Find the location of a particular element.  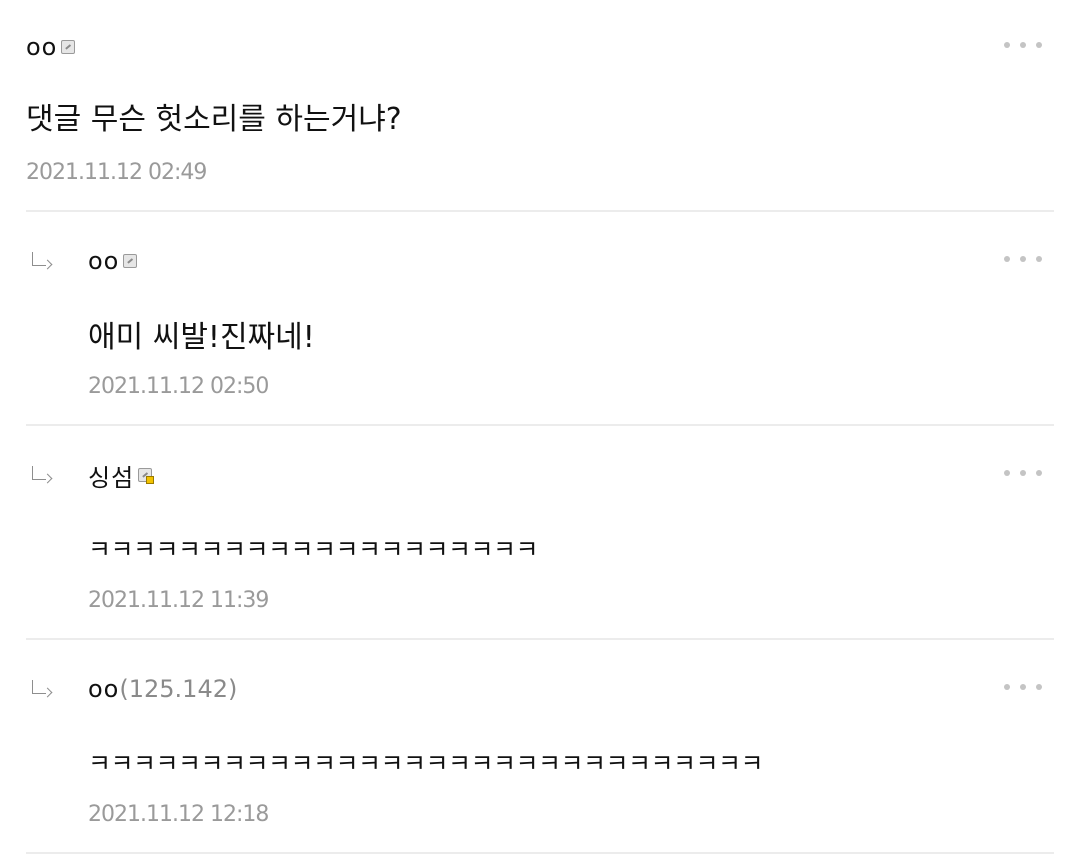

comment-author: 싱섬 is located at coordinates (121, 475).